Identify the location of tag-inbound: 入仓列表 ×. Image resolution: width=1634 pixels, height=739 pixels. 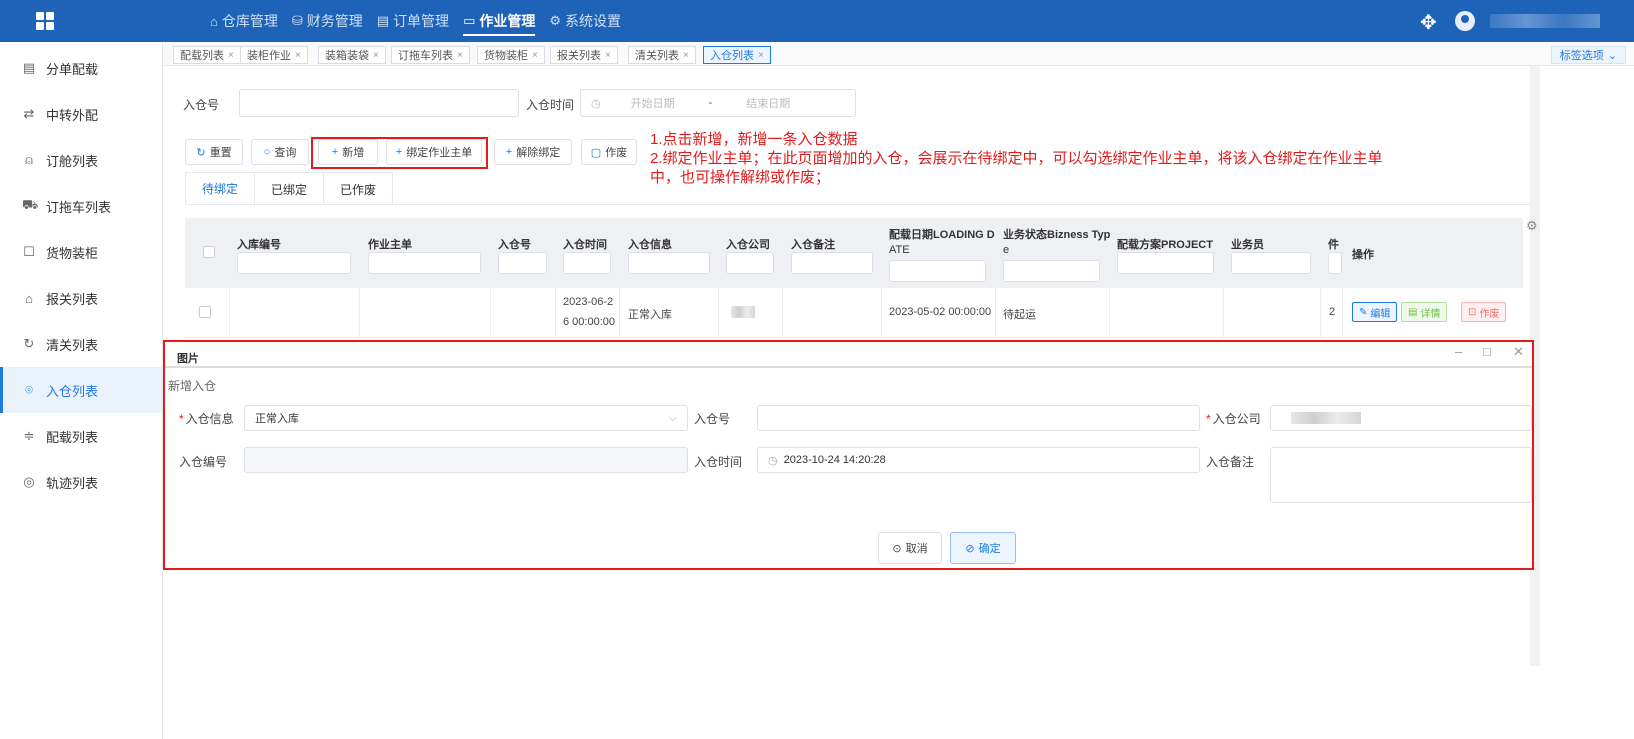
(737, 55).